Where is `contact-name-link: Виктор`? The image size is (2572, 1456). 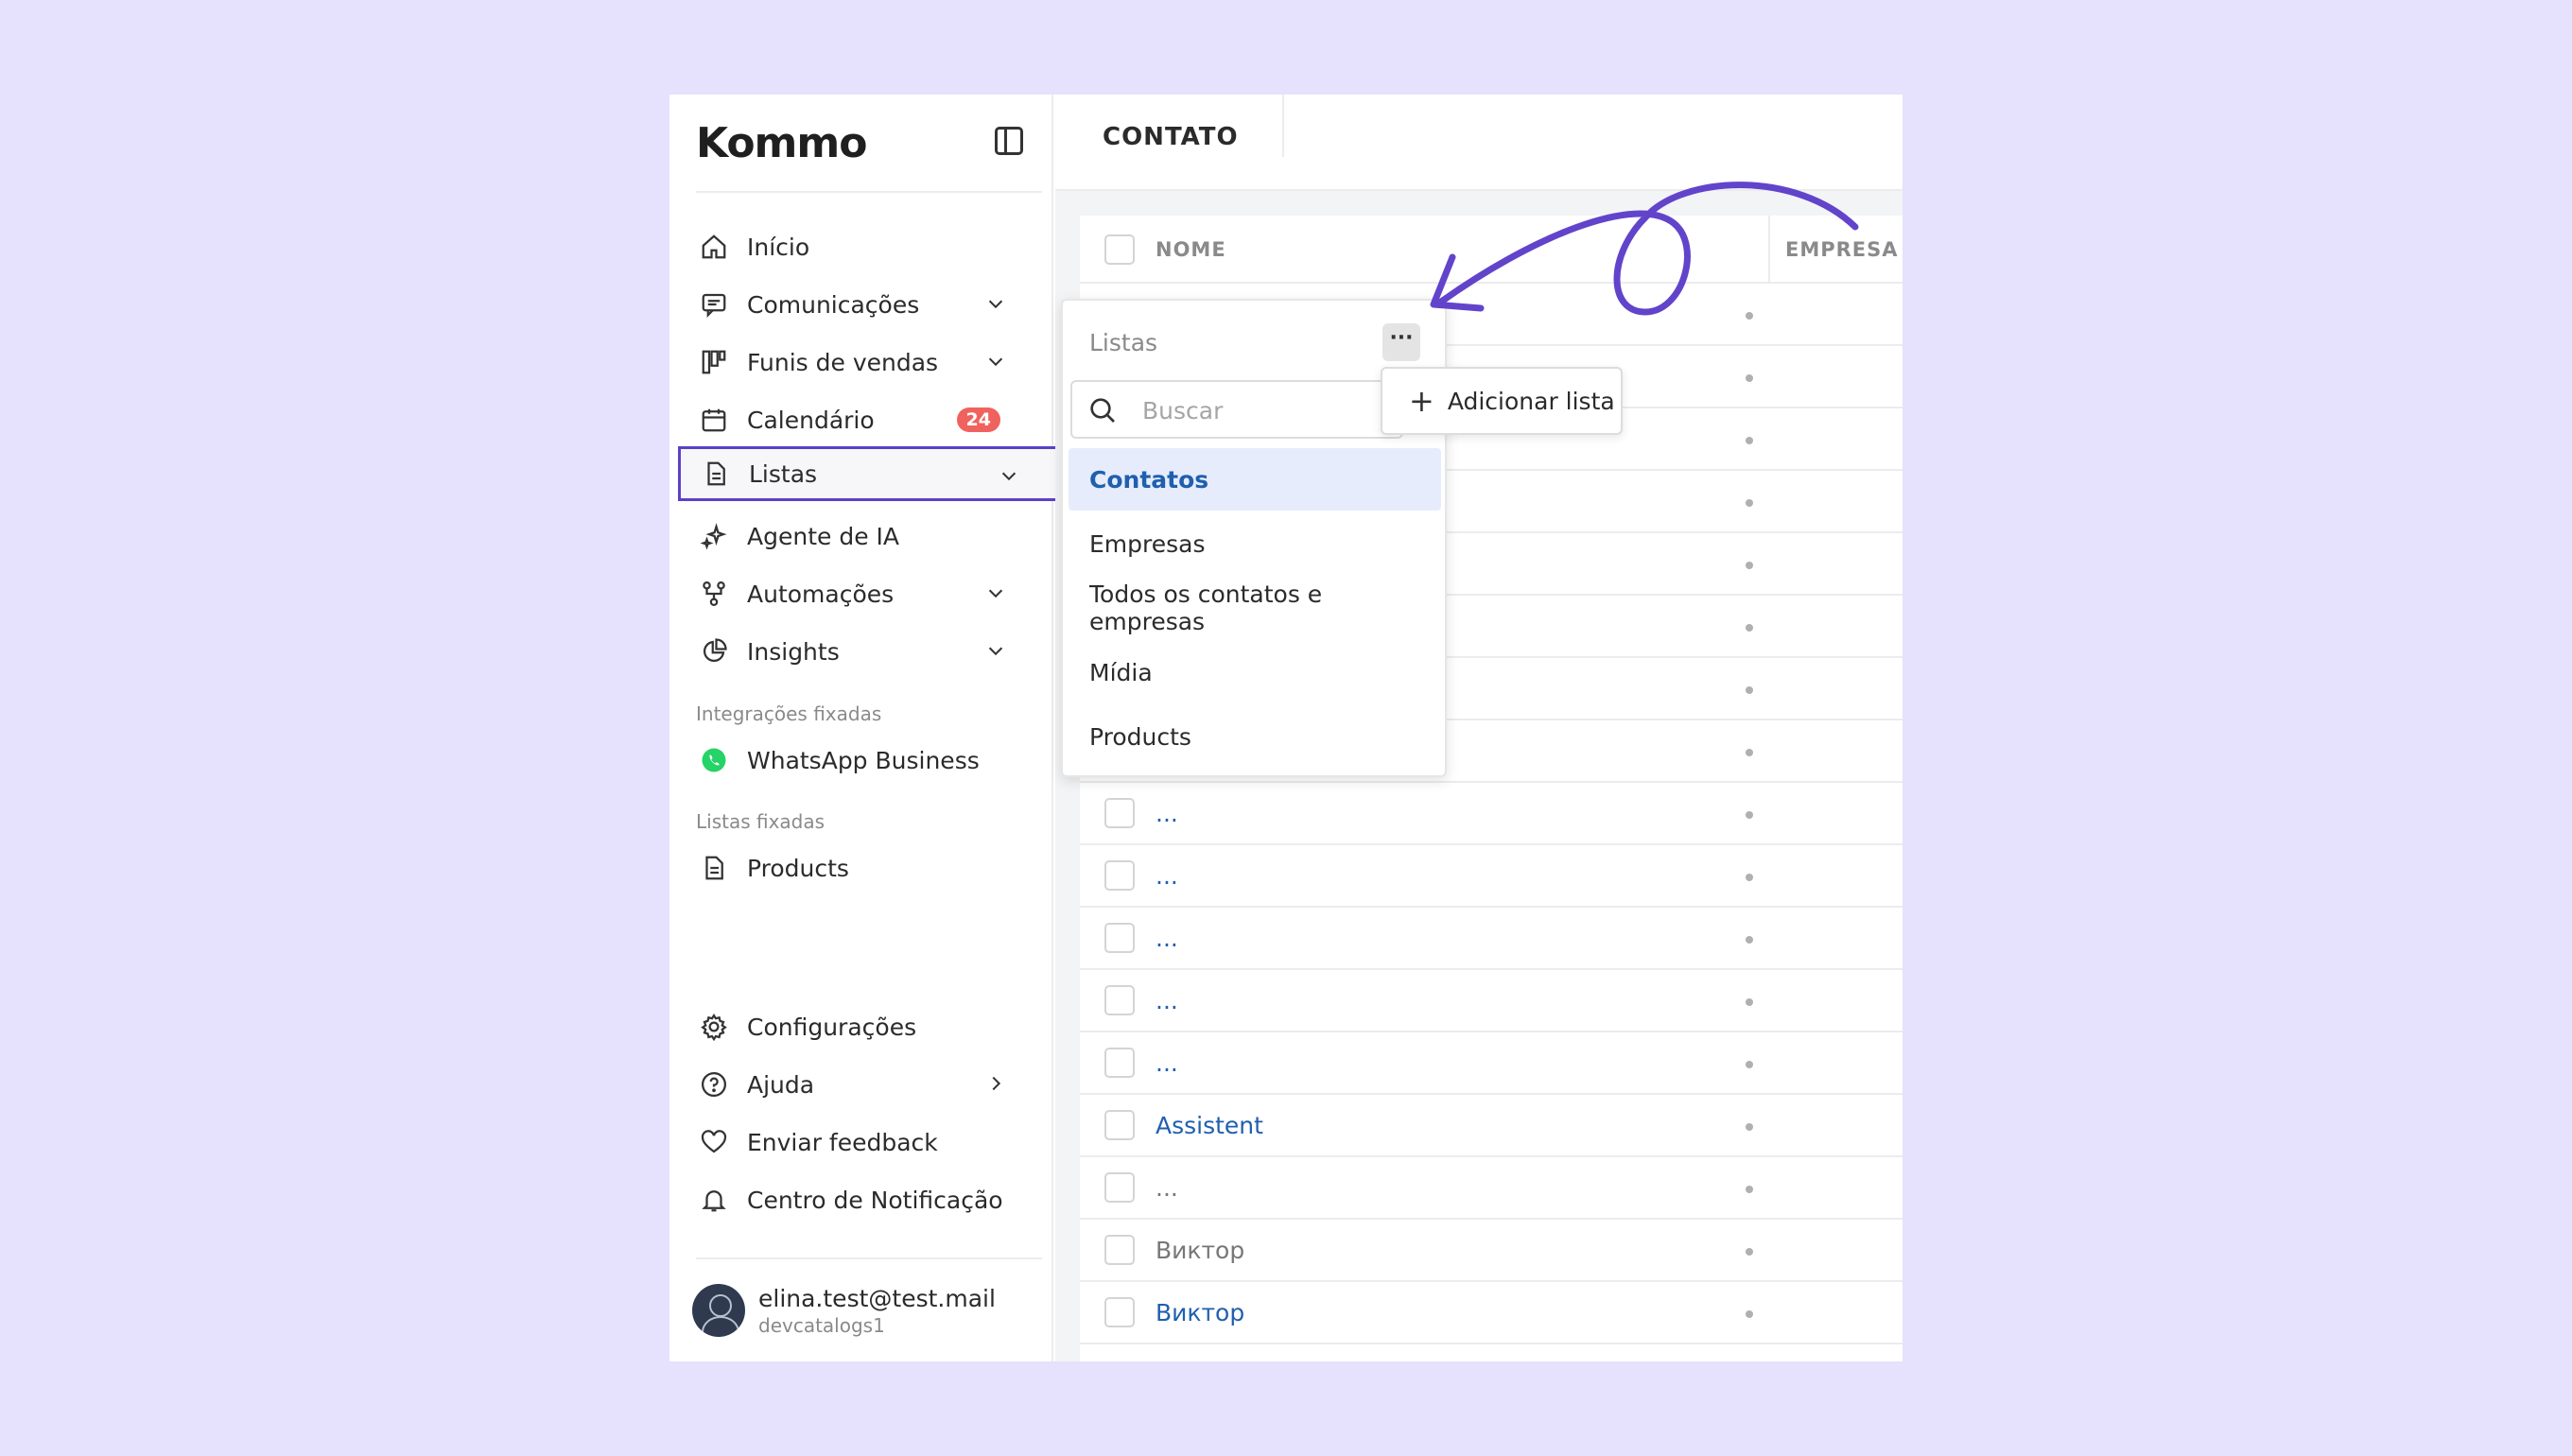 contact-name-link: Виктор is located at coordinates (1200, 1312).